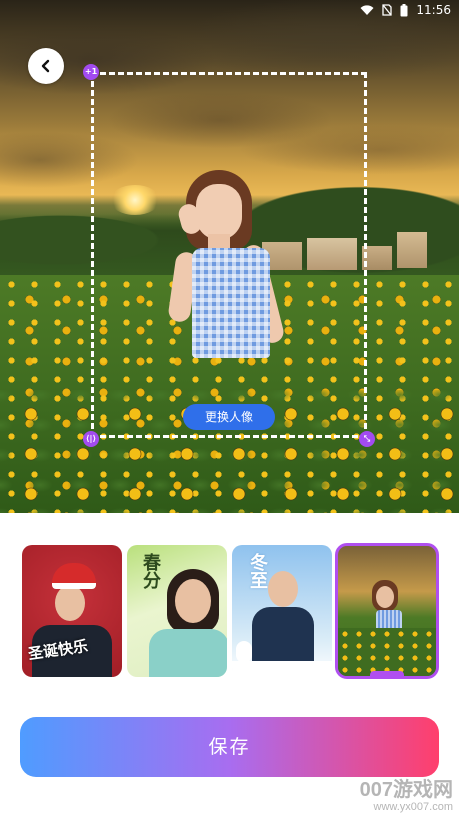  What do you see at coordinates (229, 747) in the screenshot?
I see `save-button: 保存` at bounding box center [229, 747].